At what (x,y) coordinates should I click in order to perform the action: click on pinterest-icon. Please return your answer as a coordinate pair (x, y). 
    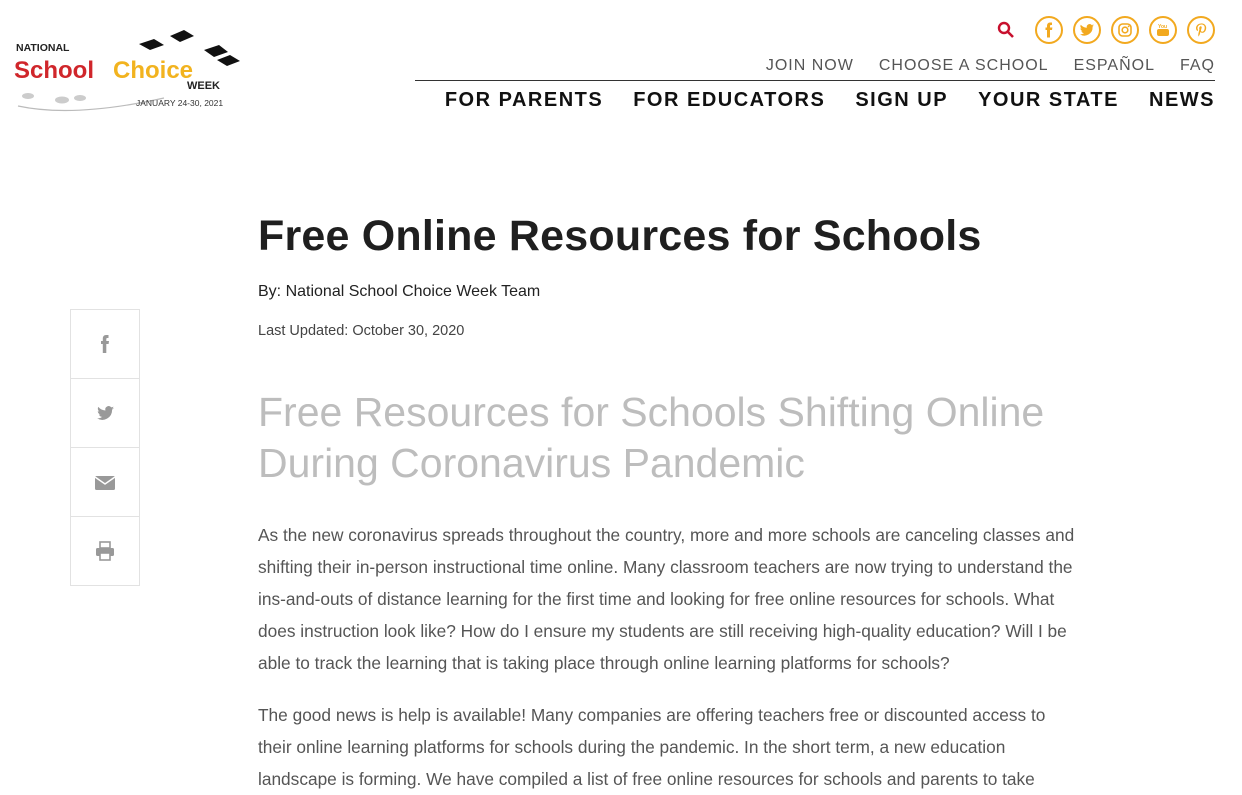
    Looking at the image, I should click on (1201, 30).